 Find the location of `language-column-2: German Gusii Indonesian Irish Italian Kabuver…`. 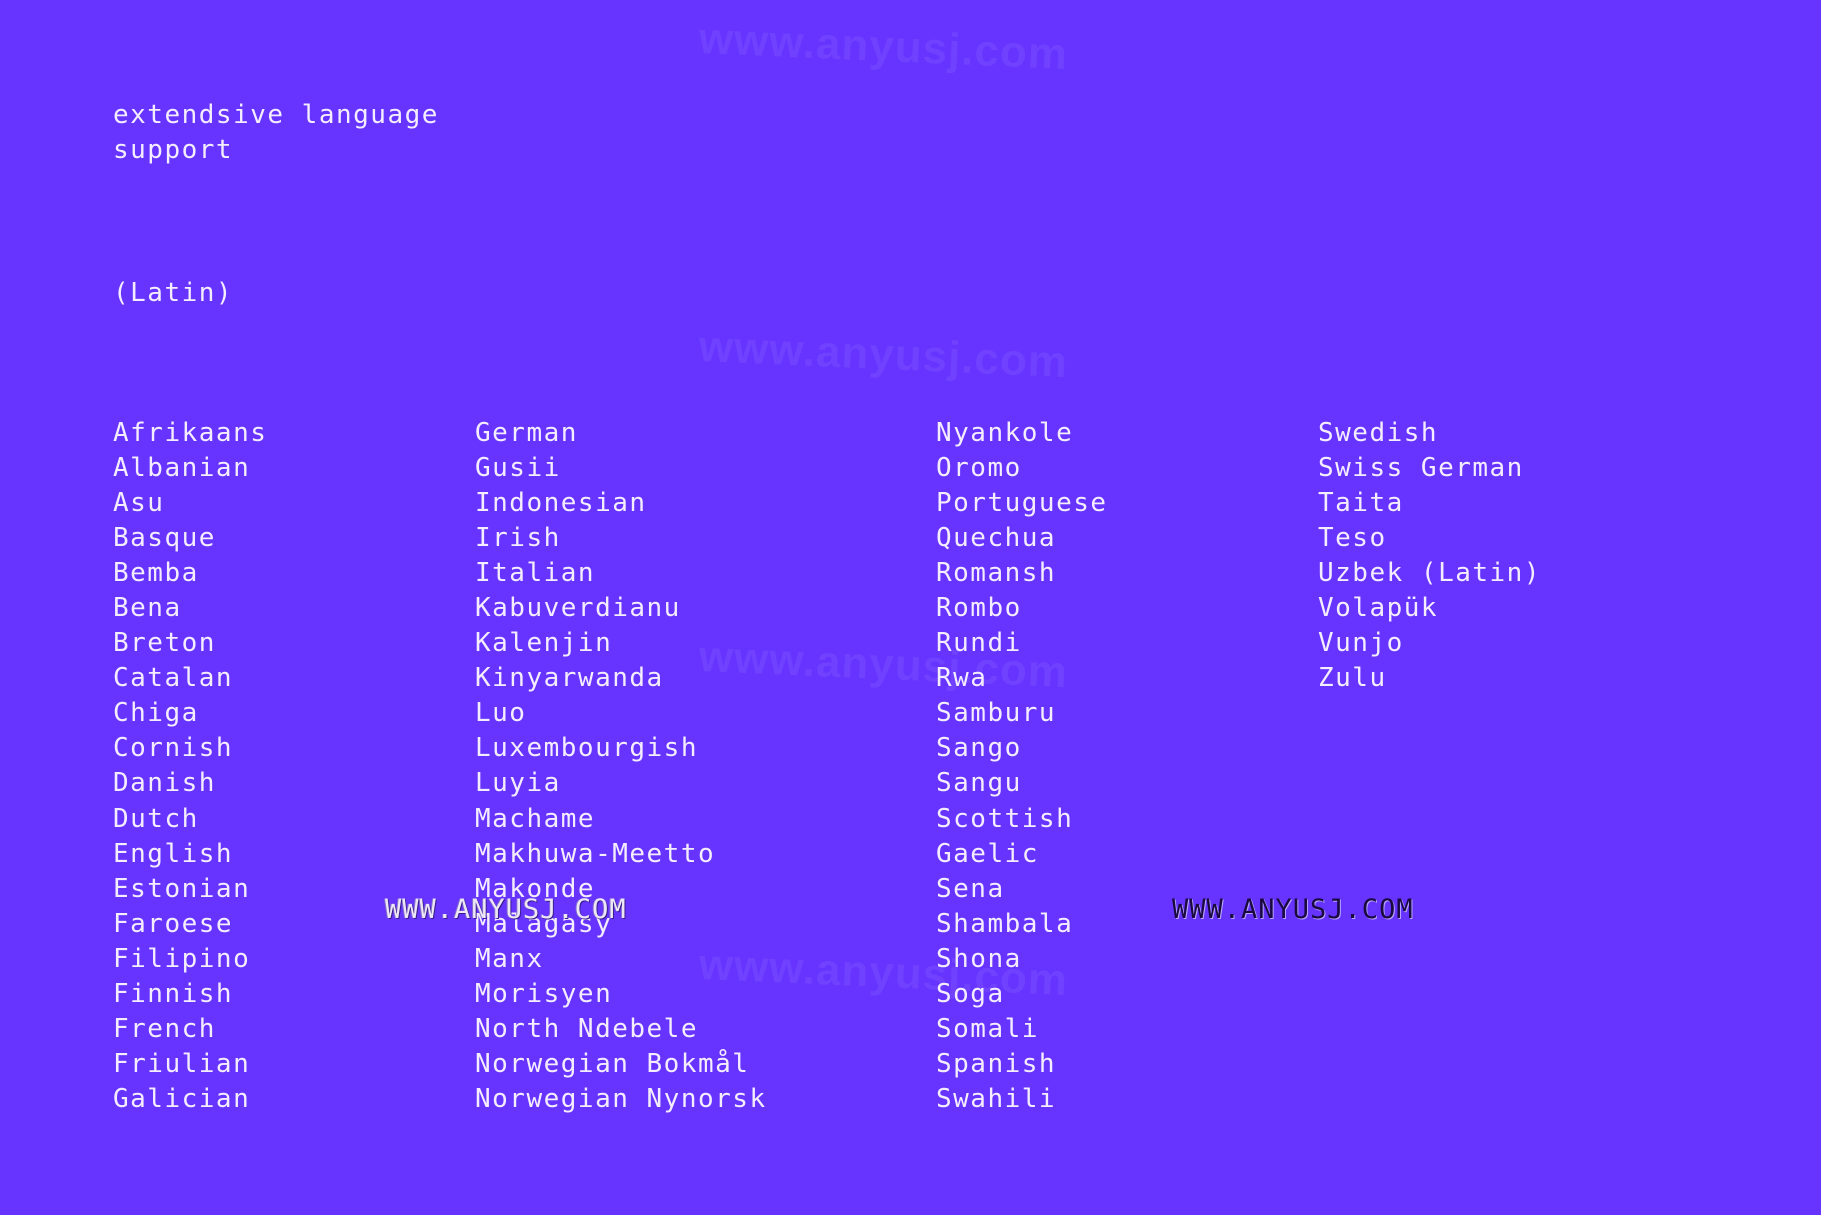

language-column-2: German Gusii Indonesian Irish Italian Kabuver… is located at coordinates (621, 766).